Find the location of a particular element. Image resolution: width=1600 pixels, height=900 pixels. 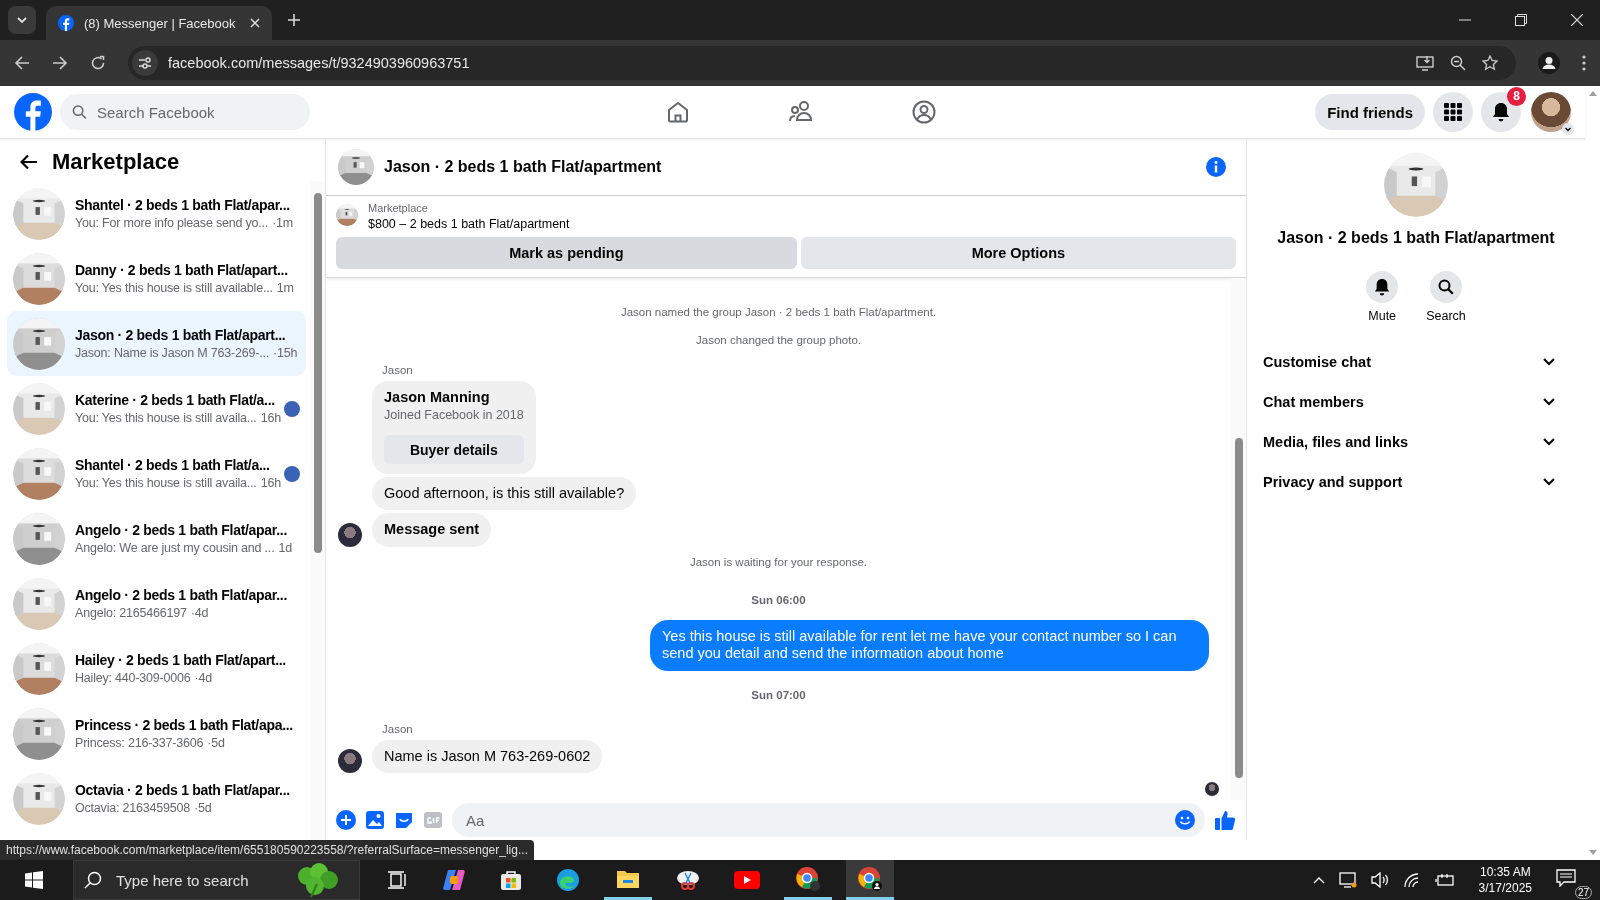

listing-action-button: Mark as pending is located at coordinates (566, 253).